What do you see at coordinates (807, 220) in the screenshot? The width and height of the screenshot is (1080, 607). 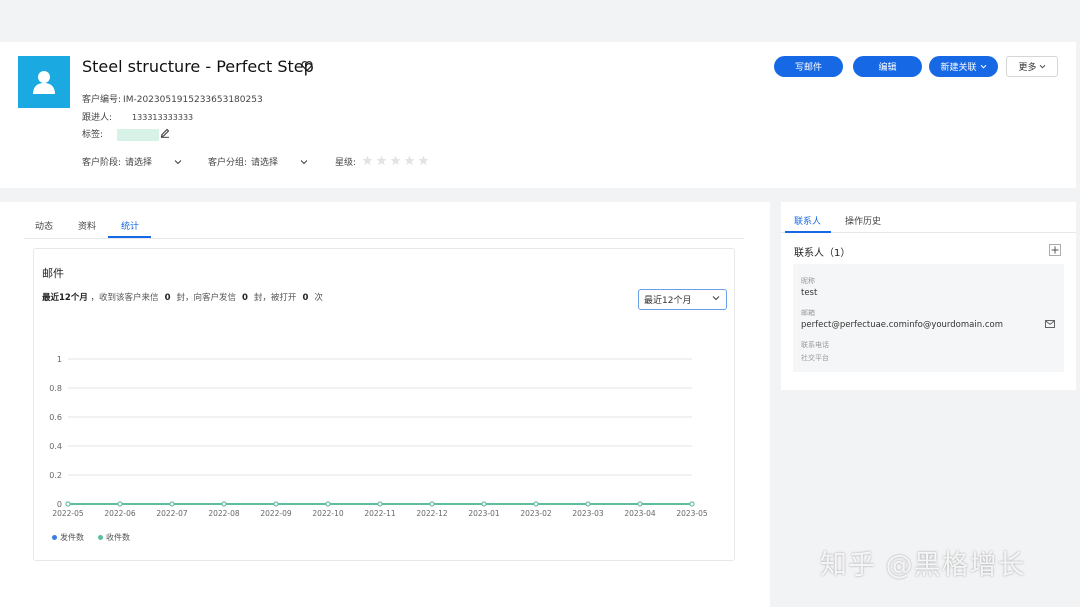 I see `tab-contacts: 联系人` at bounding box center [807, 220].